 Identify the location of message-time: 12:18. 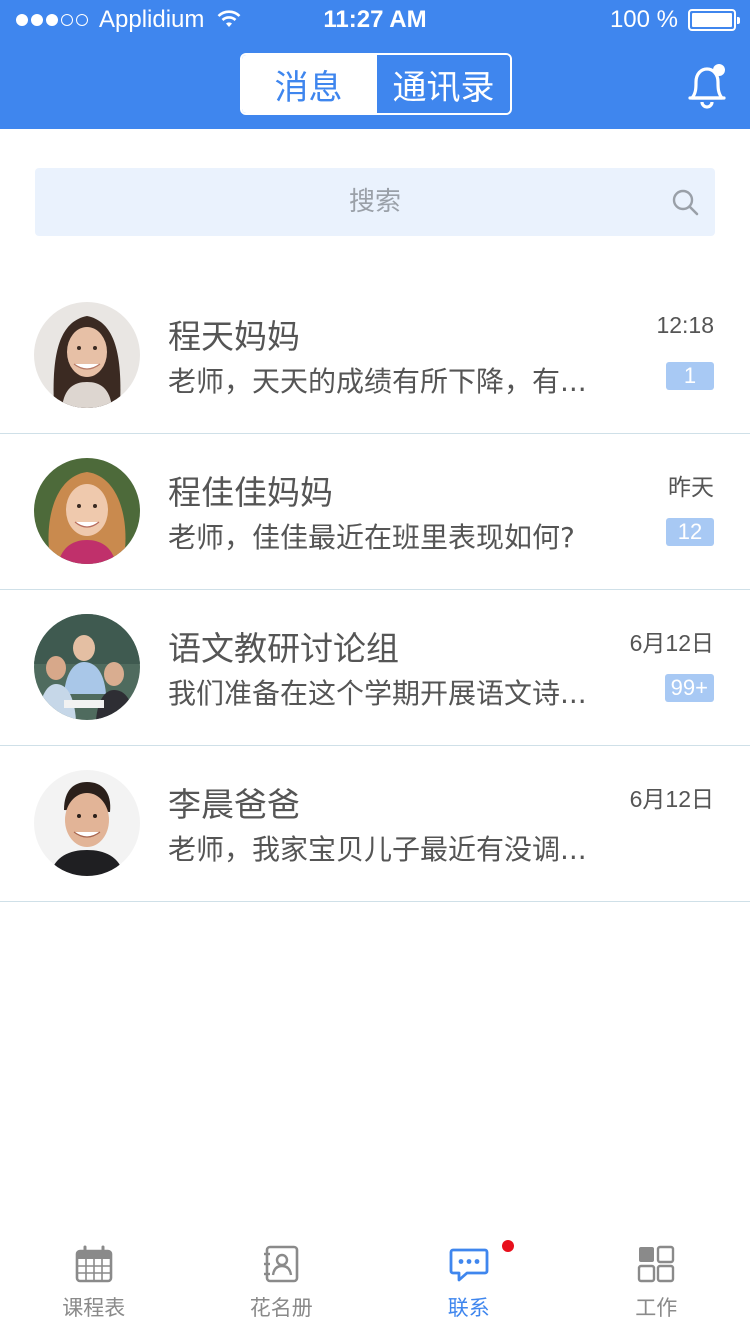
(685, 325).